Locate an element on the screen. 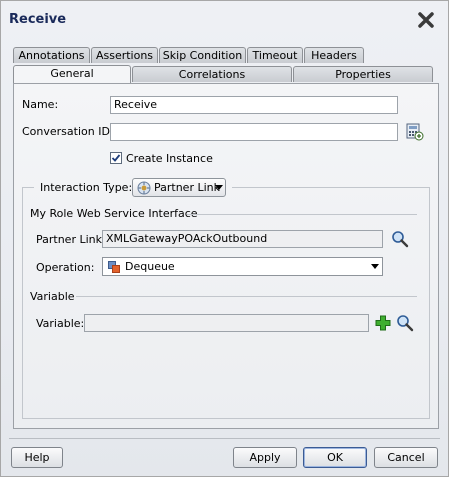  tab-skip-condition: Skip Condition is located at coordinates (202, 55).